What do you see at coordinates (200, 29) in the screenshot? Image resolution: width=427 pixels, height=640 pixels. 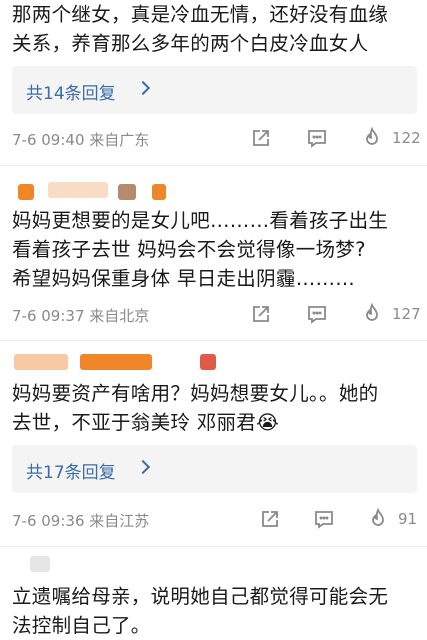 I see `comment-text: 那两个继女，真是冷血无情，还好没有血缘 关系，养育那么多年的两个白皮冷血女人` at bounding box center [200, 29].